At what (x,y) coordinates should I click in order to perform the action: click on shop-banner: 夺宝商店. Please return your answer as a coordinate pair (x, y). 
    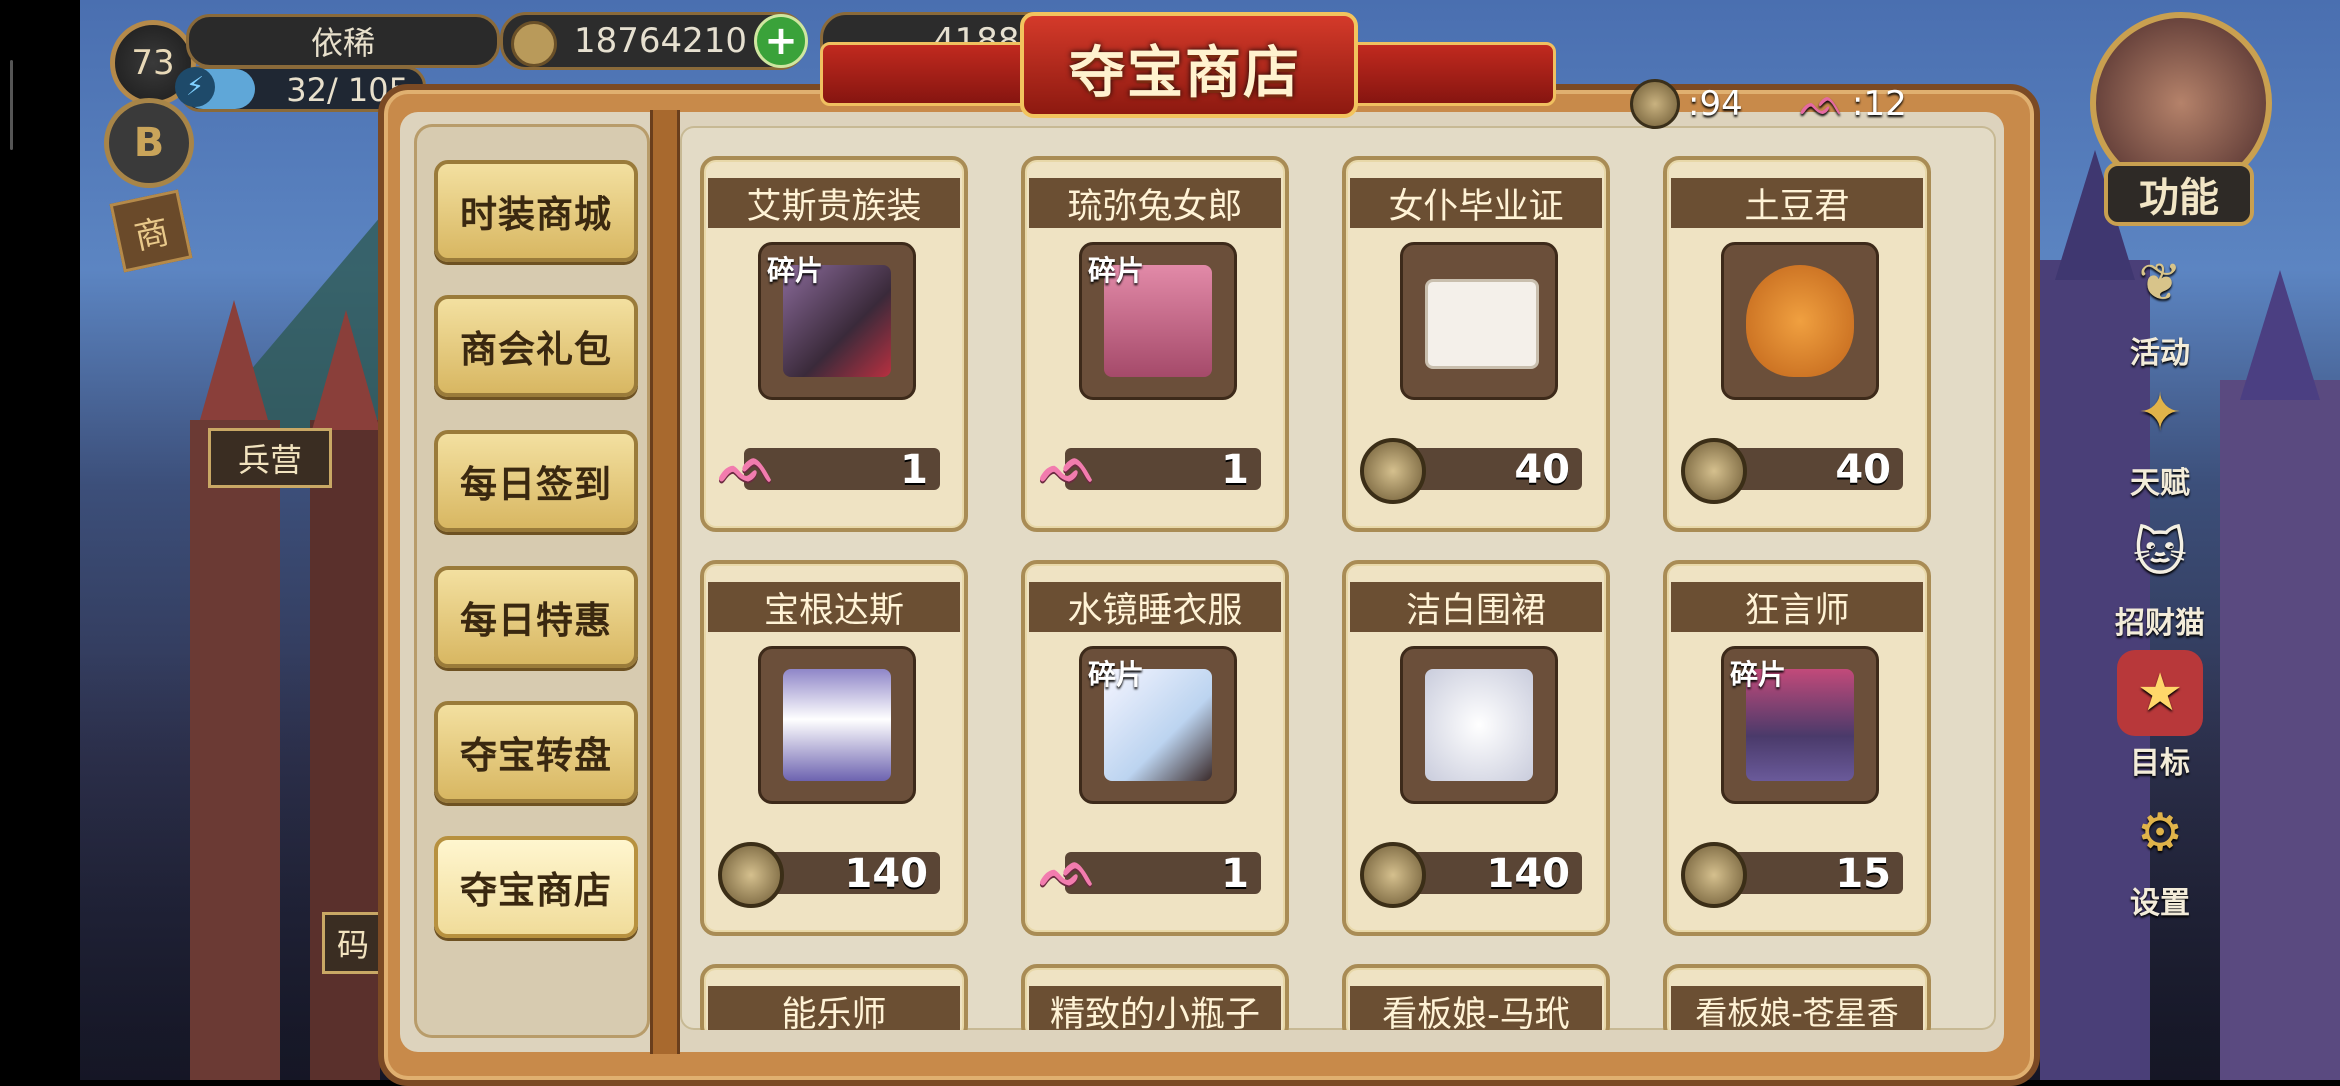
    Looking at the image, I should click on (1188, 65).